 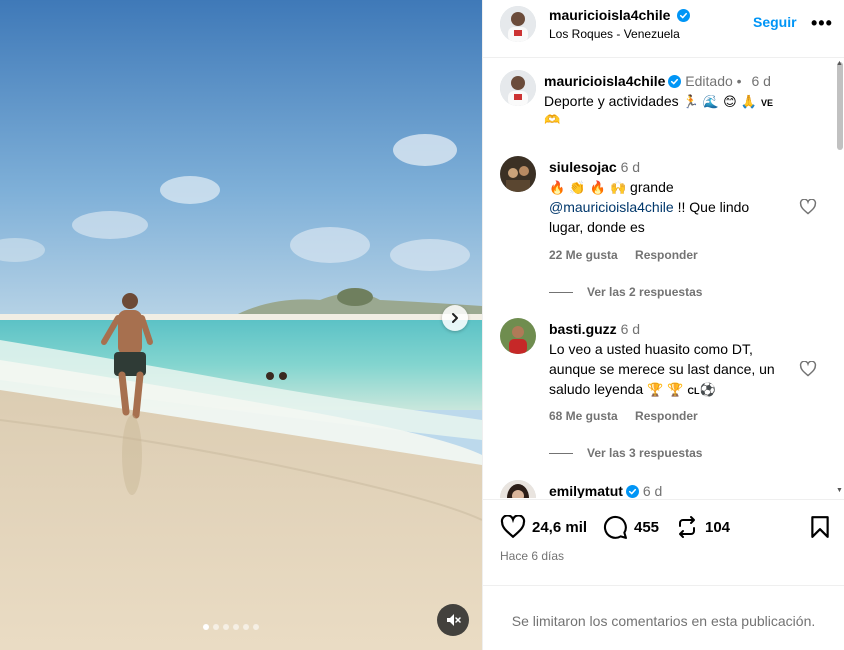 I want to click on comment-emojis: 🔥 👏 🔥 🙌, so click(x=588, y=188).